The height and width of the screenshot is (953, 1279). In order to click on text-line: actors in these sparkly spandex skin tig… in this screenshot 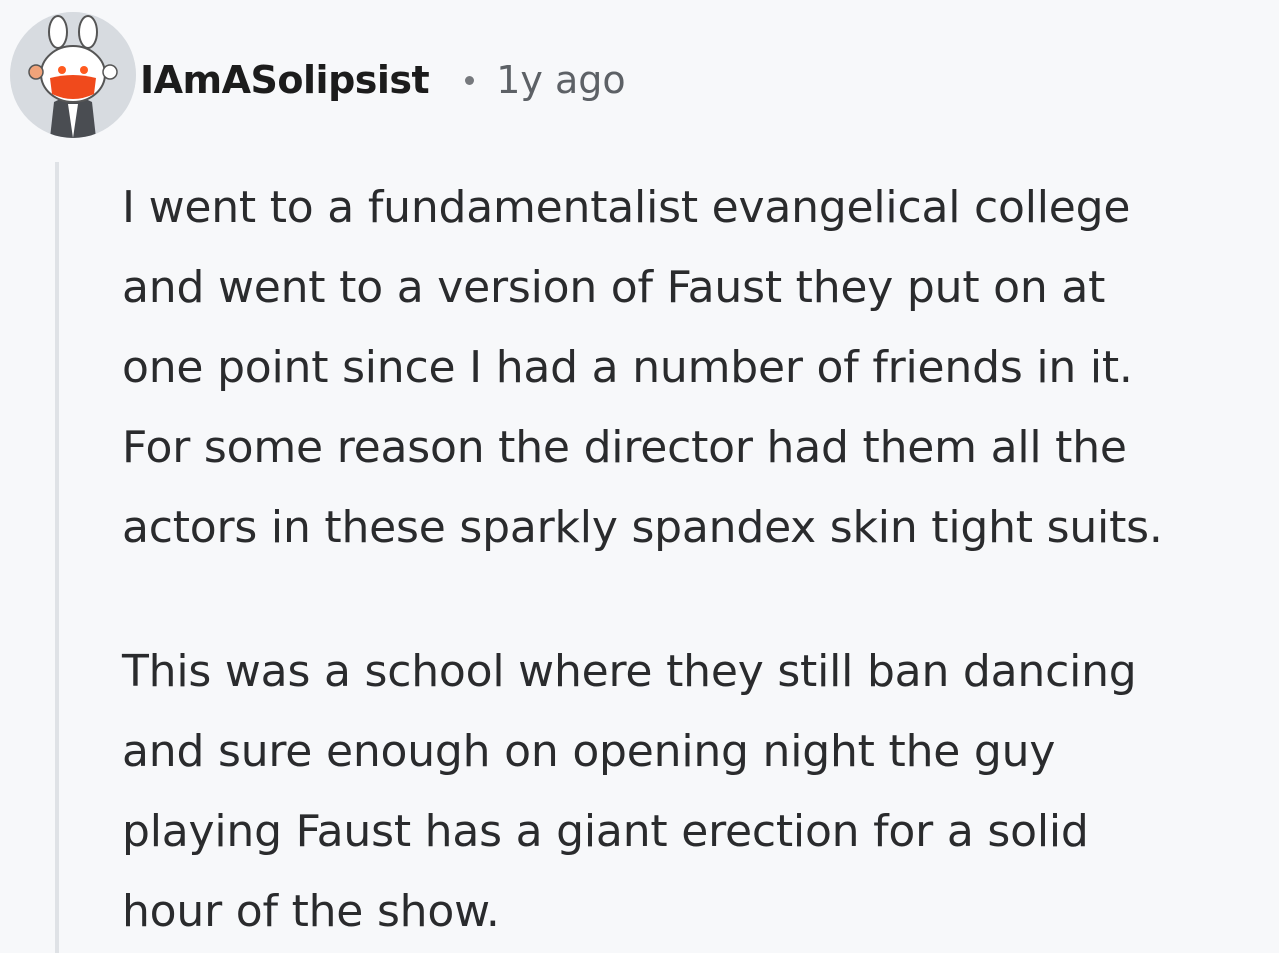, I will do `click(642, 527)`.